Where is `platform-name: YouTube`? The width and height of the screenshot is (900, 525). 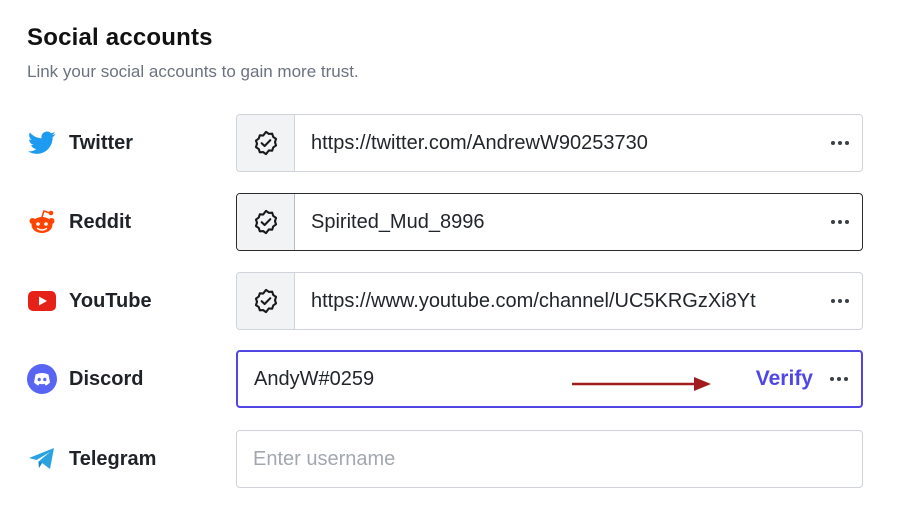 platform-name: YouTube is located at coordinates (110, 300).